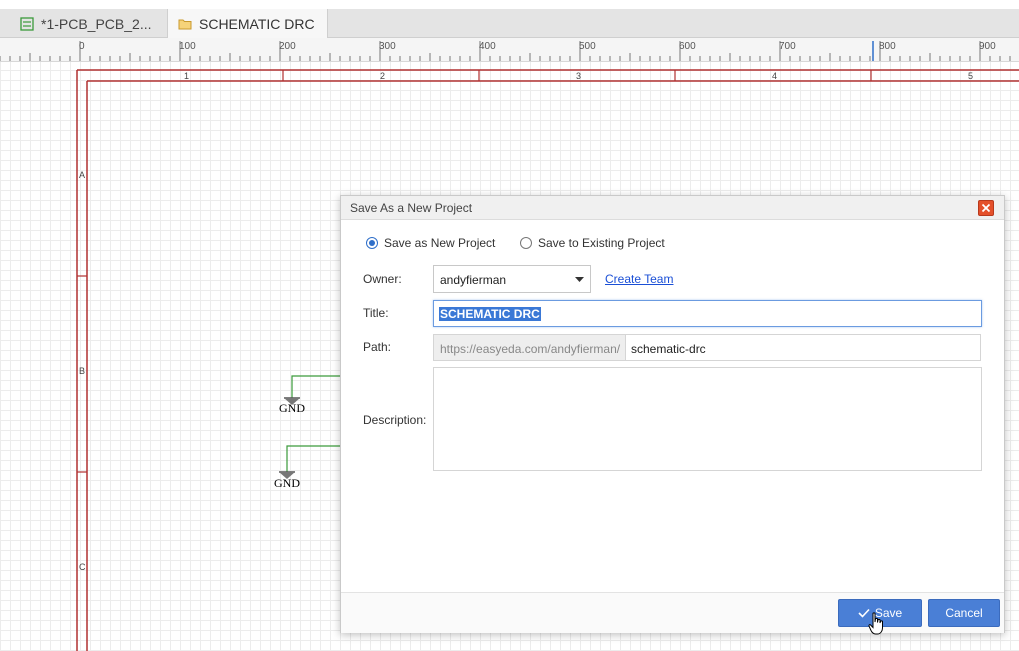 The height and width of the screenshot is (651, 1019). Describe the element at coordinates (372, 243) in the screenshot. I see `radio-selected-icon` at that location.